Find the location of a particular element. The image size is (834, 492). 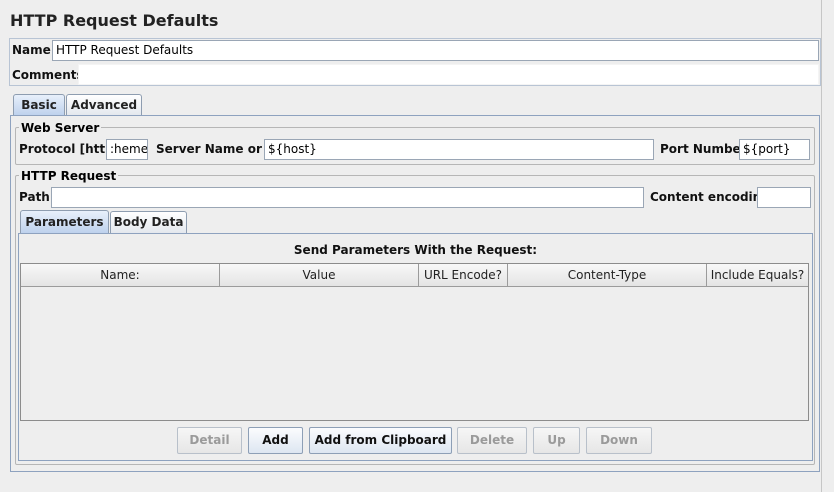

add-from-clipboard-button: Add from Clipboard is located at coordinates (380, 440).